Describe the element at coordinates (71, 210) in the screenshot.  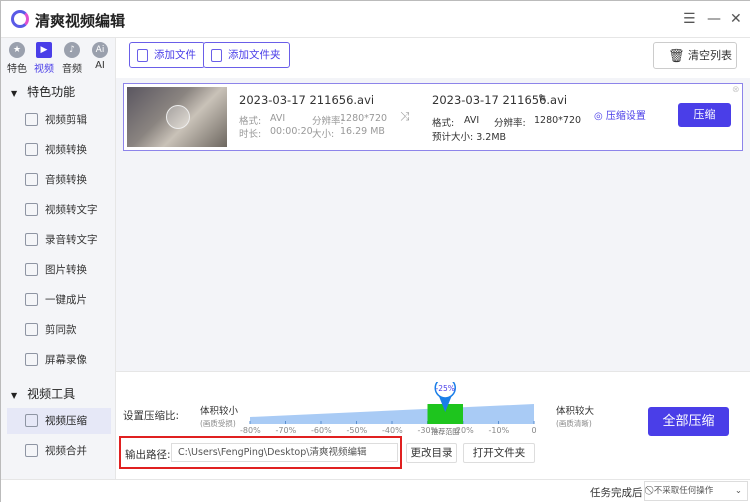
I see `item-label: 视频转文字` at that location.